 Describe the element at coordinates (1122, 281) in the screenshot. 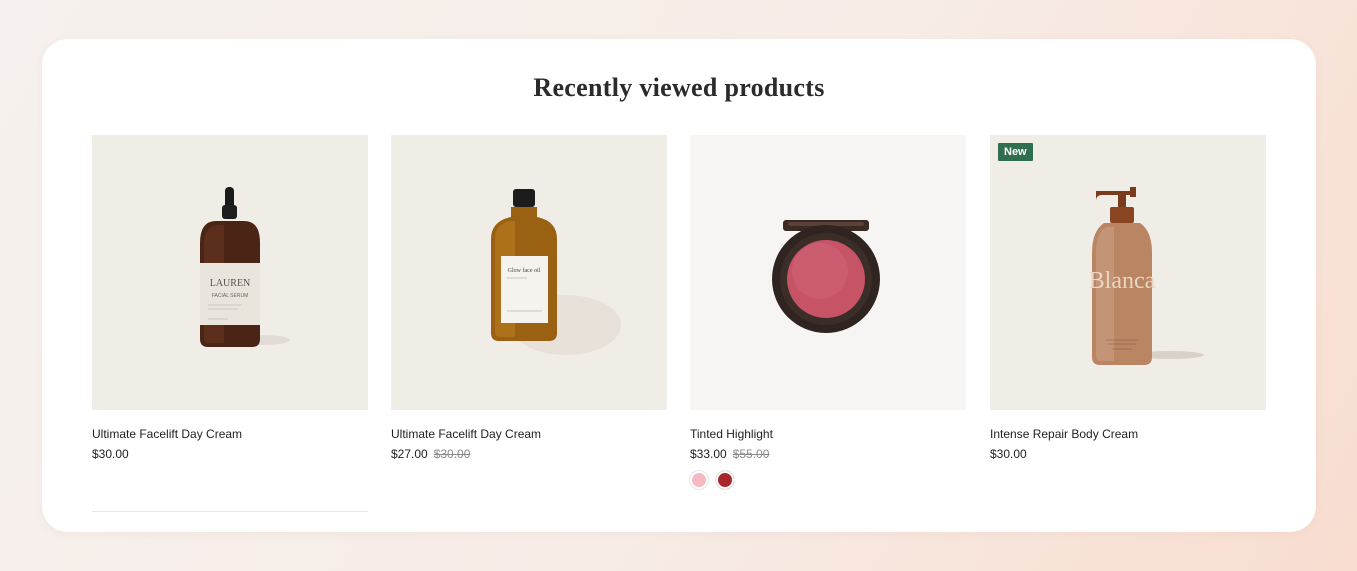

I see `svg-text: Blanca` at that location.